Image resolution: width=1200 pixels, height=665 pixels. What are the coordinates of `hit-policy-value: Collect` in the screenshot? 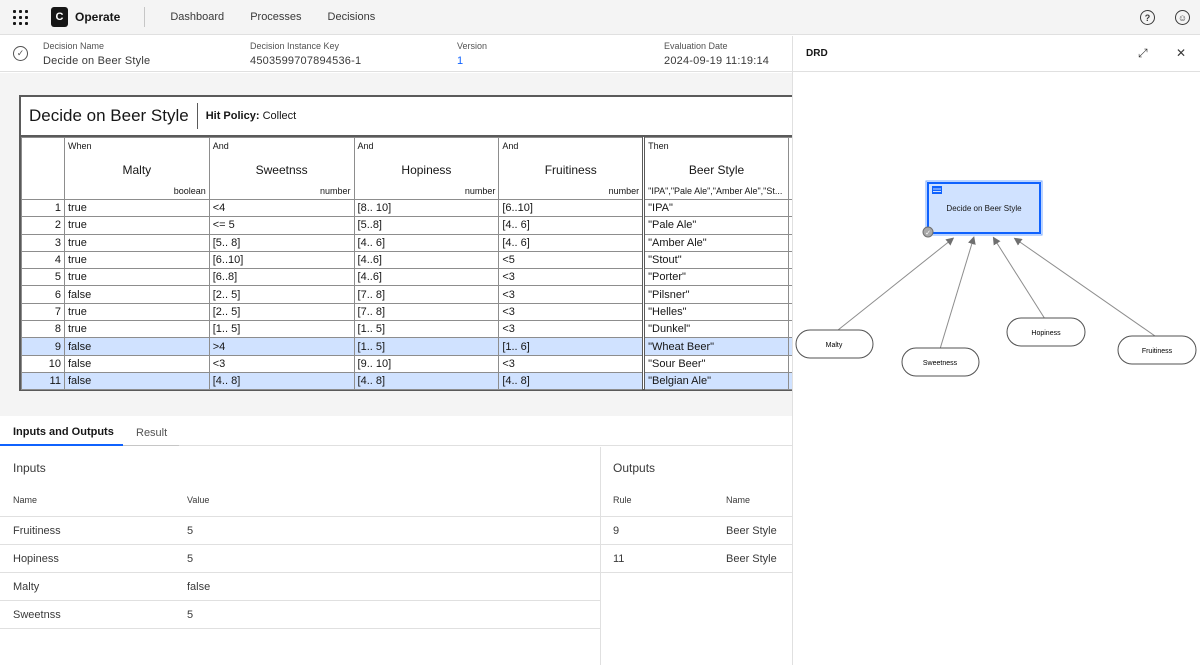 It's located at (279, 116).